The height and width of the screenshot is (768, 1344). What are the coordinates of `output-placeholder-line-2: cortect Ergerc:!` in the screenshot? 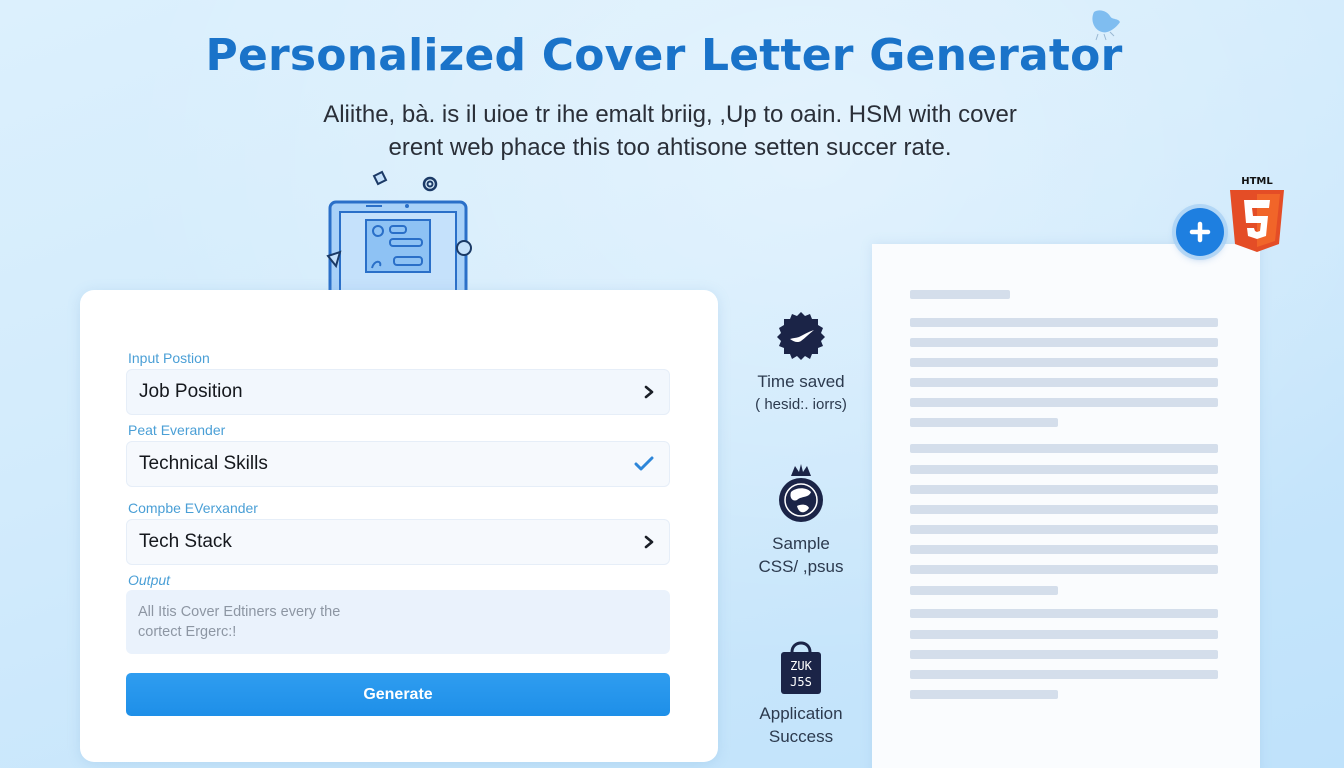 It's located at (187, 632).